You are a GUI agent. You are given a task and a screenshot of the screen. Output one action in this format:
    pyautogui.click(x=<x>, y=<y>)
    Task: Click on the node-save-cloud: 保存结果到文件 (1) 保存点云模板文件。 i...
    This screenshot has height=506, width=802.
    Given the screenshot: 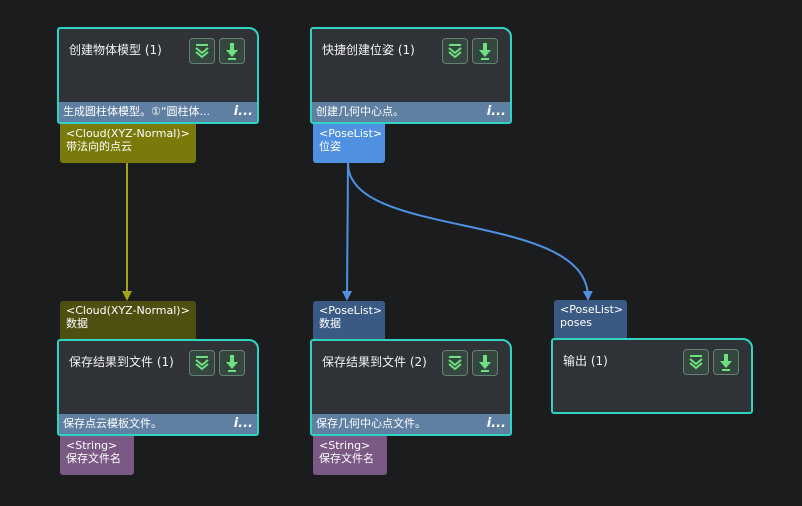 What is the action you would take?
    pyautogui.click(x=158, y=387)
    